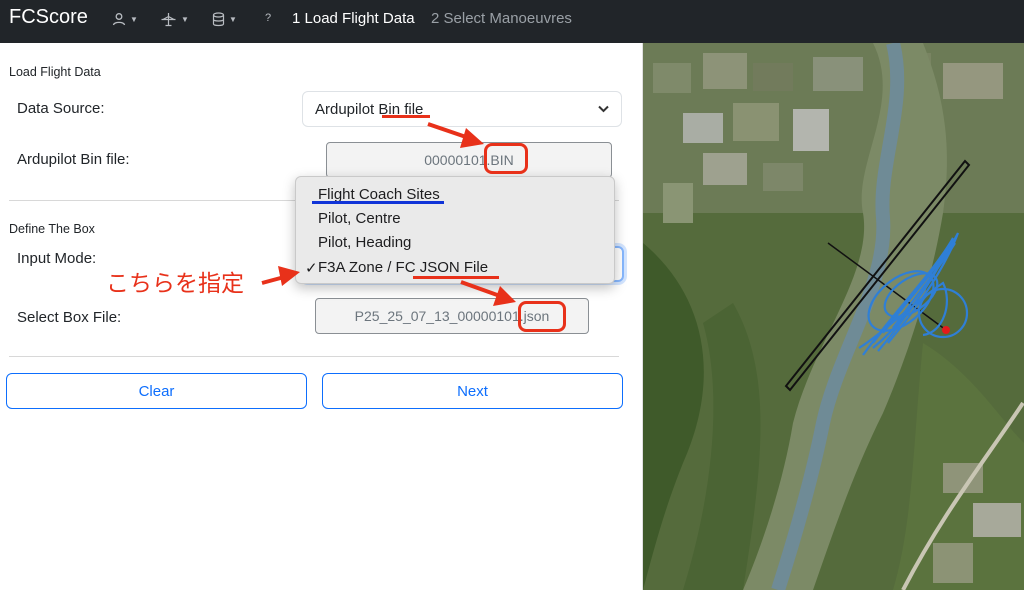 The image size is (1024, 590). Describe the element at coordinates (480, 289) in the screenshot. I see `arrow-to-json` at that location.